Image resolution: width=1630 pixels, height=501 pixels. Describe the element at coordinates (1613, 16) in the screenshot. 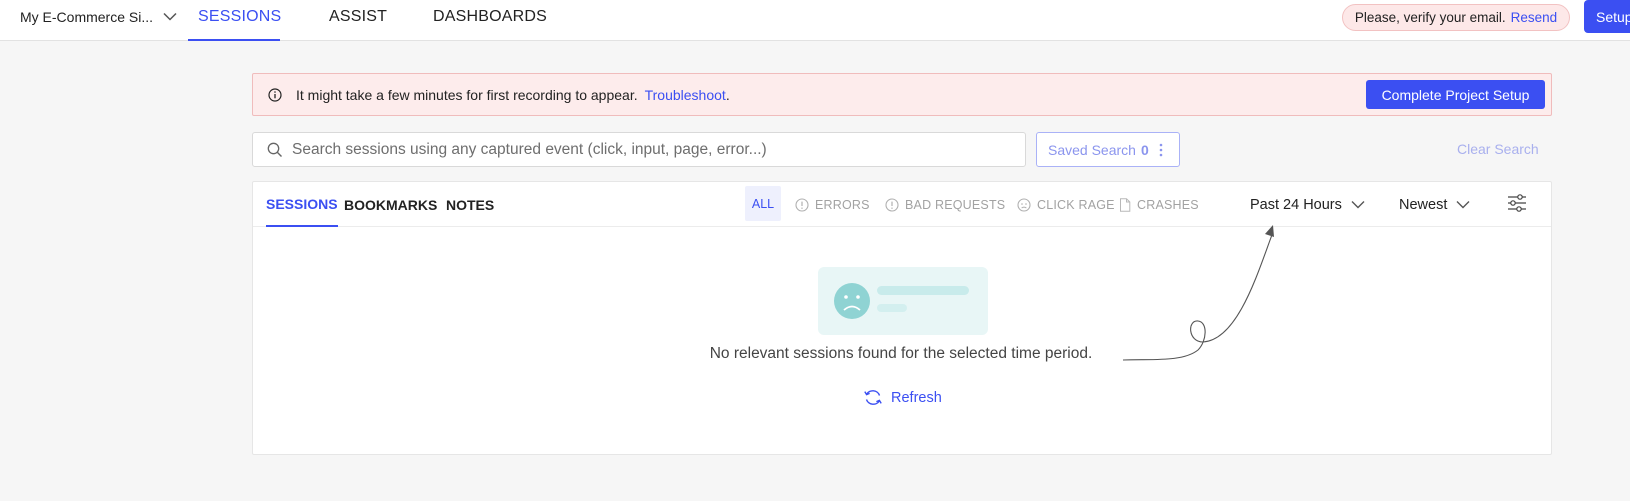

I see `setup-button-label: Setup` at that location.